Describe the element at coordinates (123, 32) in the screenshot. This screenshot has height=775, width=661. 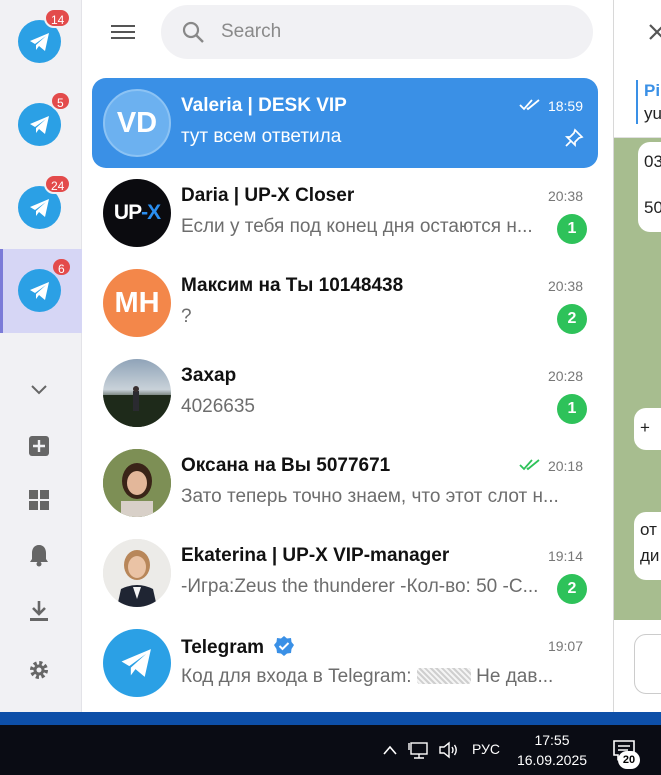
I see `menu-icon` at that location.